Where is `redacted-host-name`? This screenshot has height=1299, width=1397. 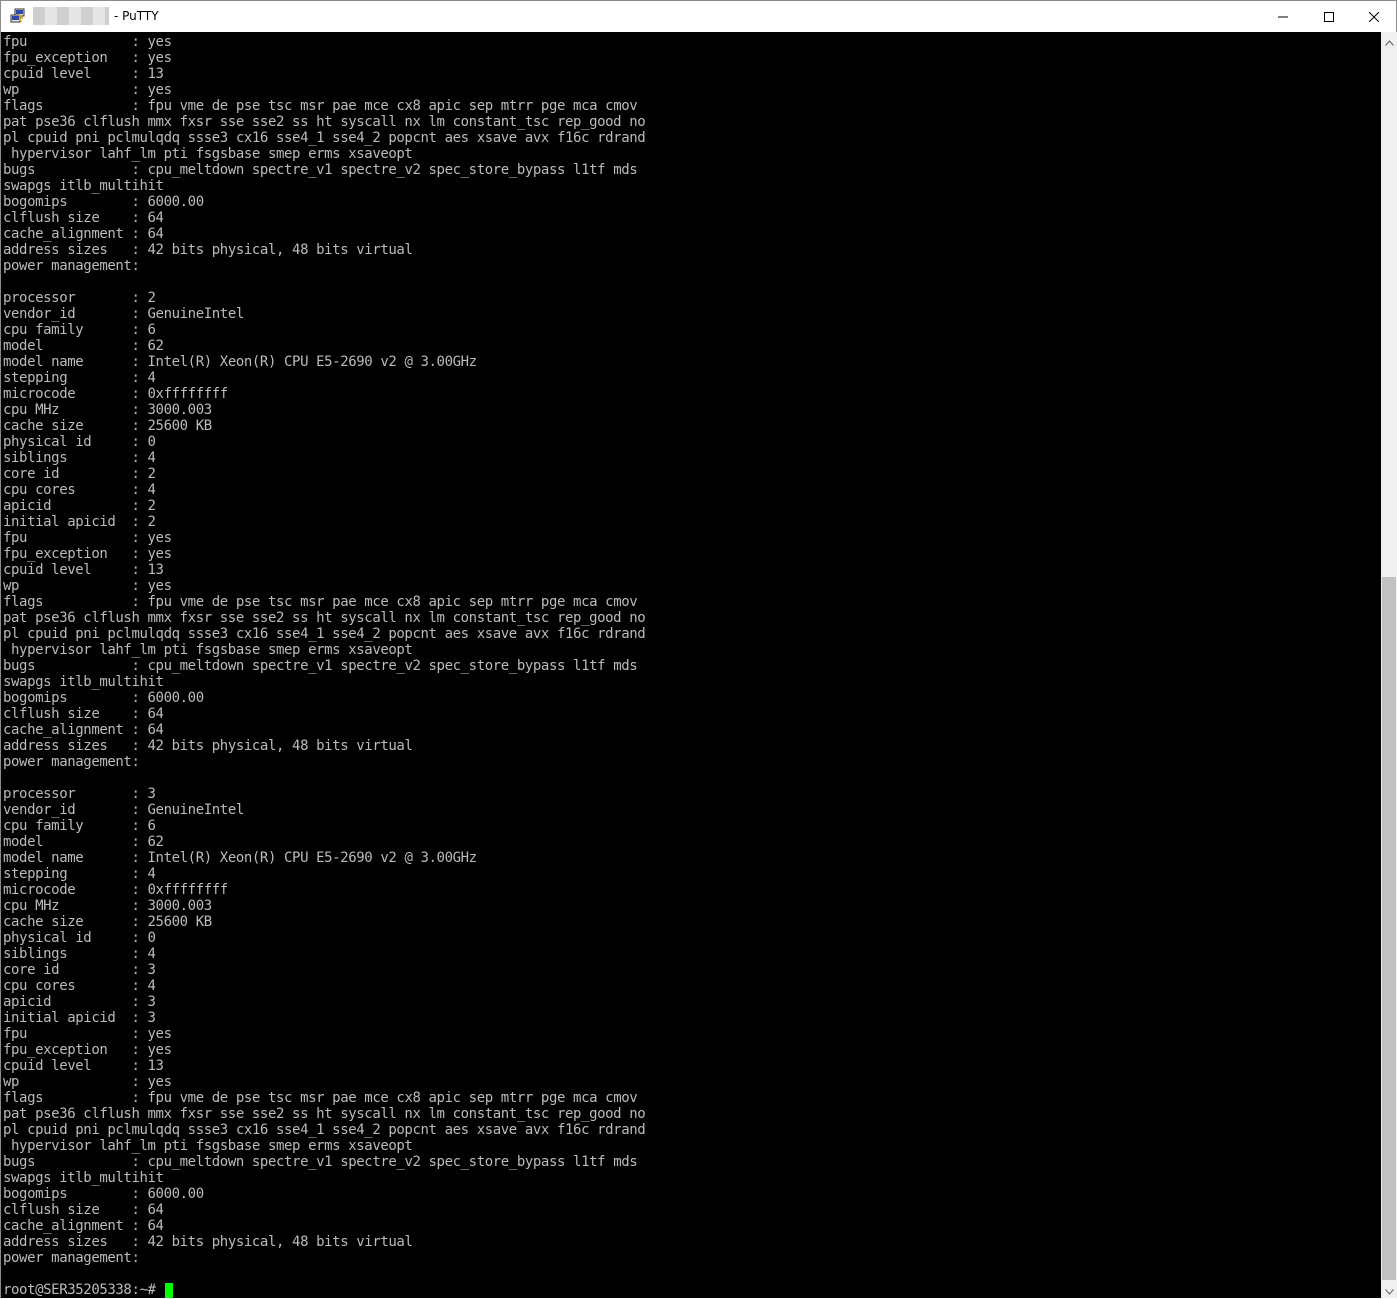 redacted-host-name is located at coordinates (71, 16).